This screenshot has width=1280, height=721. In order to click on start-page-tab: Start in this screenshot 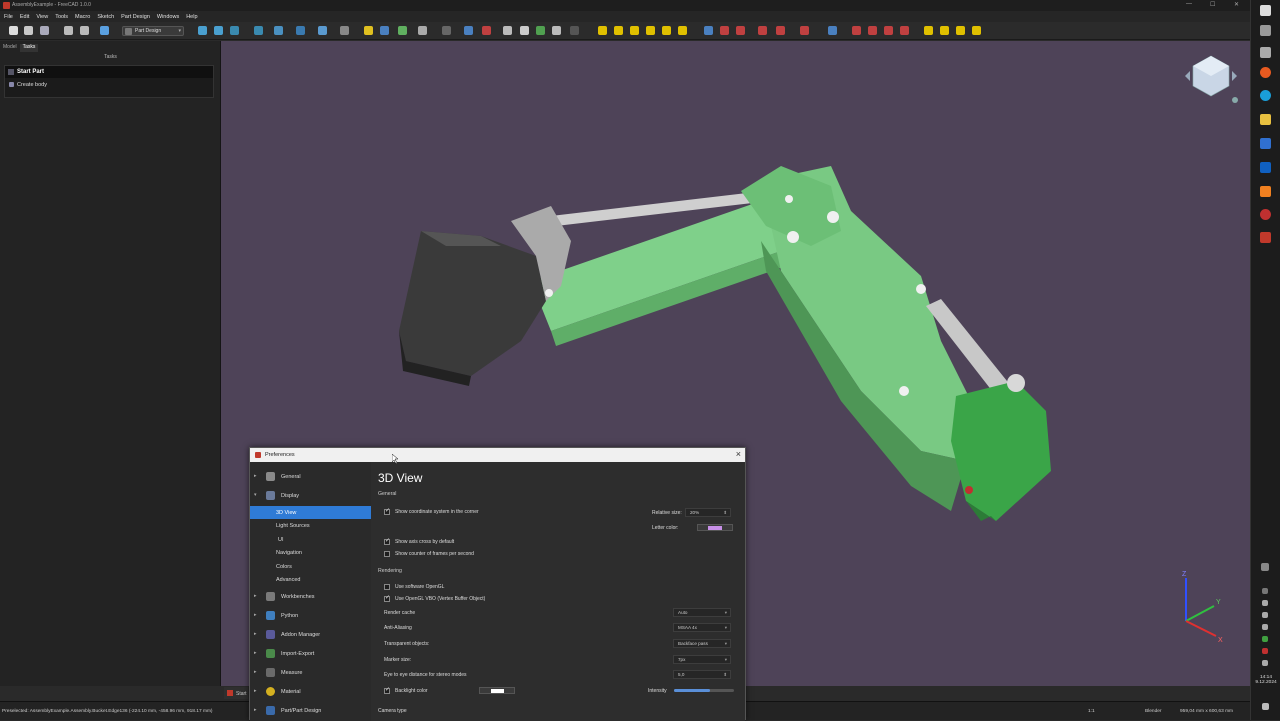, I will do `click(236, 693)`.